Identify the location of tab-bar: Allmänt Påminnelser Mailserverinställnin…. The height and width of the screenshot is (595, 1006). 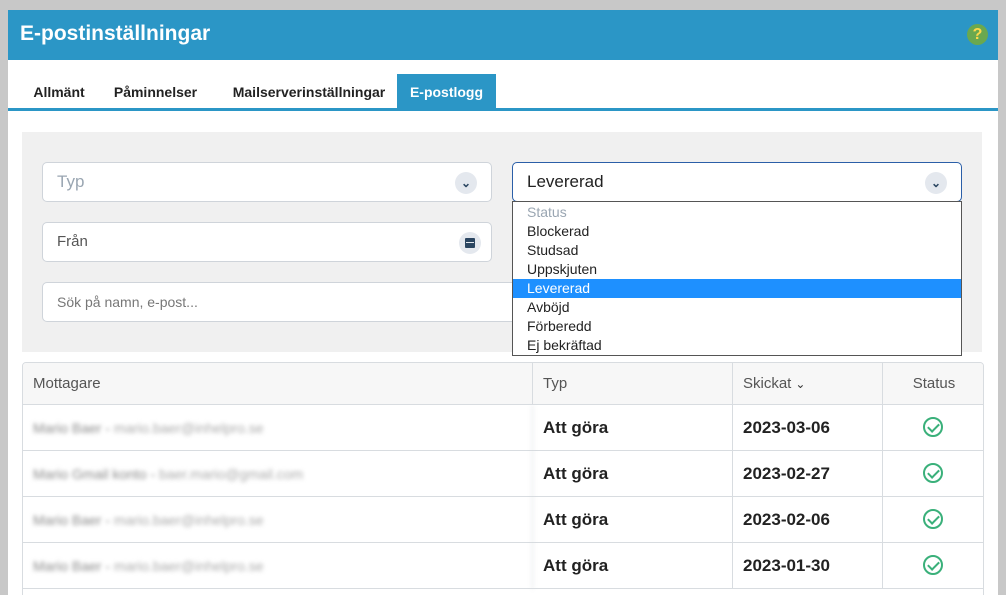
(503, 92).